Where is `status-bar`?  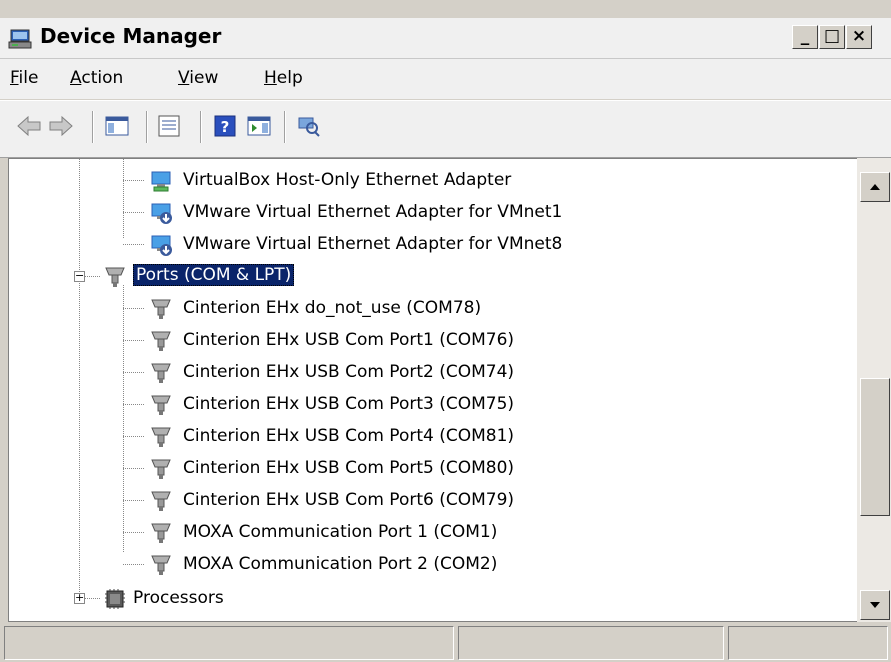
status-bar is located at coordinates (445, 642).